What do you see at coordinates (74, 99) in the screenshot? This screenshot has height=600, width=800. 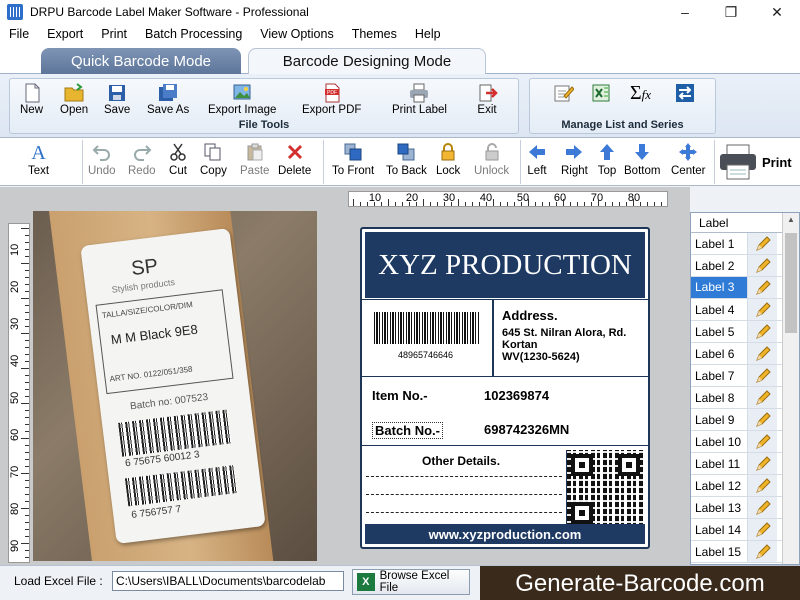 I see `open-button: Open` at bounding box center [74, 99].